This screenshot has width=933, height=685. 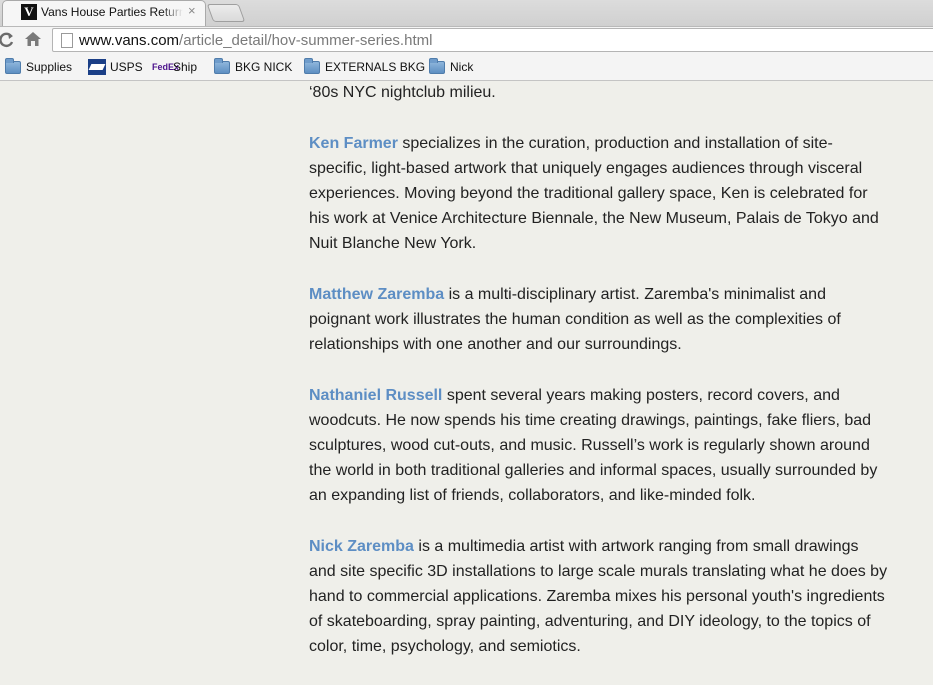 I want to click on bookmark-usps: USPS, so click(x=115, y=68).